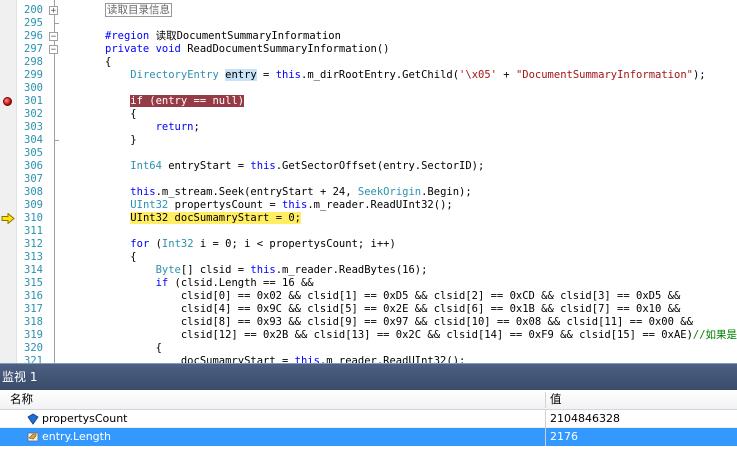  Describe the element at coordinates (53, 11) in the screenshot. I see `expand-region-icon: +` at that location.